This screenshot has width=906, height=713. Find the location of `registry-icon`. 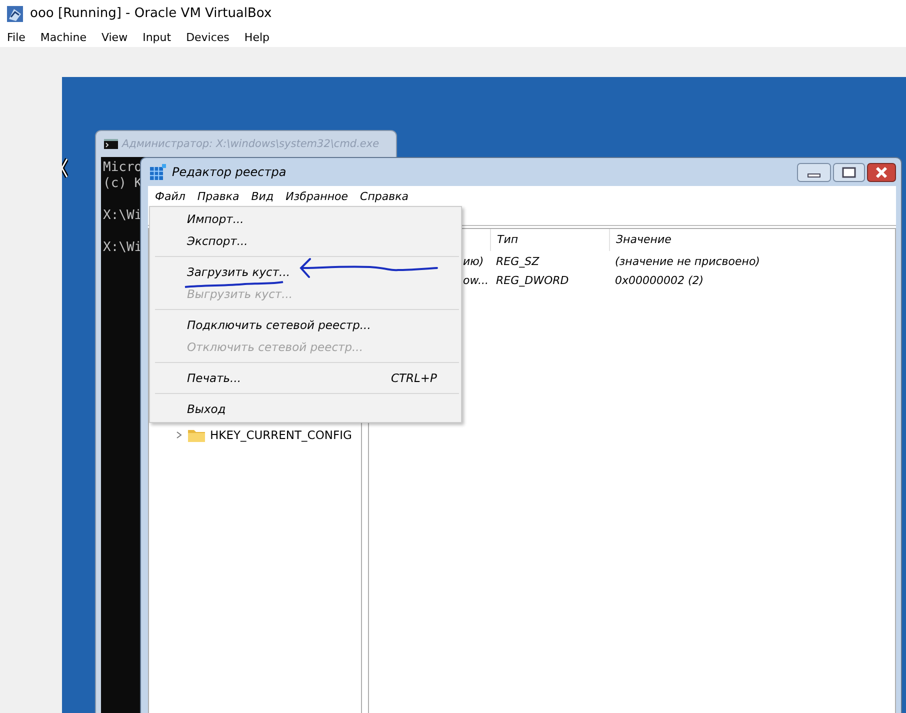

registry-icon is located at coordinates (158, 172).